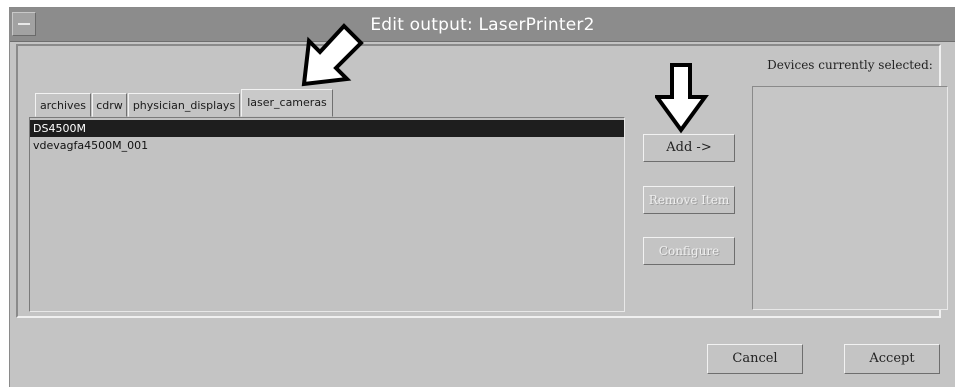 This screenshot has width=964, height=389. What do you see at coordinates (682, 98) in the screenshot?
I see `annotation-arrow-down-icon` at bounding box center [682, 98].